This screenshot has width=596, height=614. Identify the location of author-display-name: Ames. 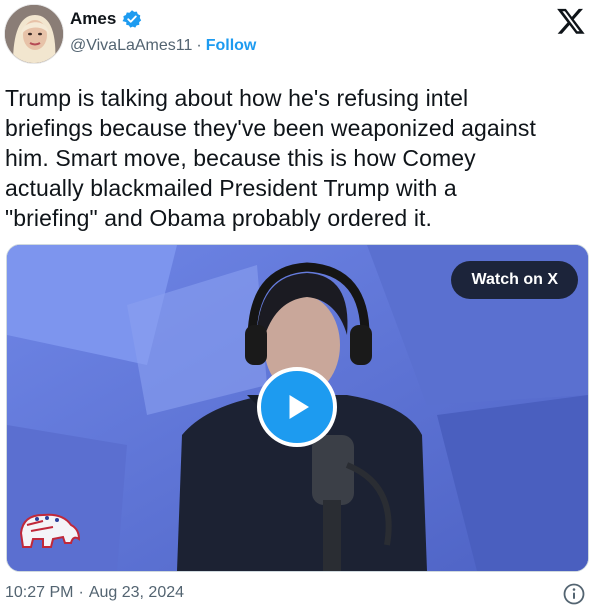
(93, 19).